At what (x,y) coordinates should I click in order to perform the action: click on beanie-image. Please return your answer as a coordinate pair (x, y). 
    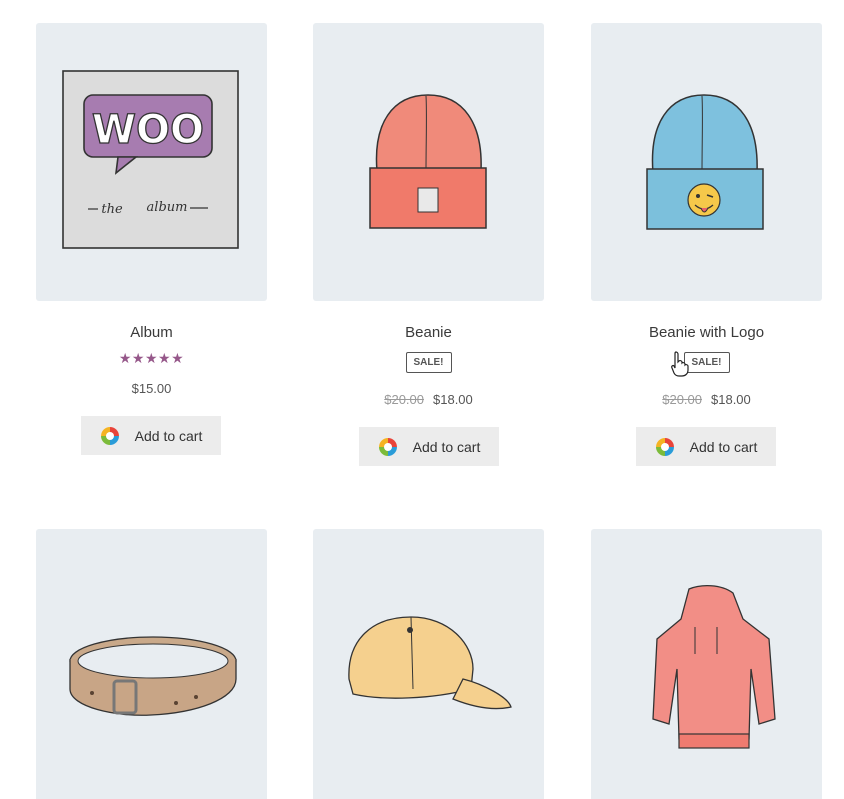
    Looking at the image, I should click on (428, 161).